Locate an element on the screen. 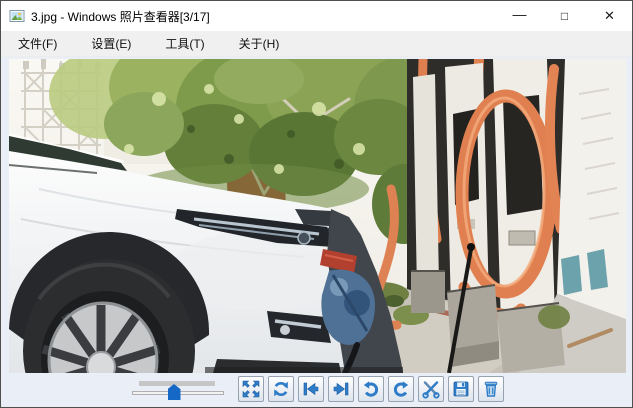 The width and height of the screenshot is (633, 408). refresh-button is located at coordinates (280, 389).